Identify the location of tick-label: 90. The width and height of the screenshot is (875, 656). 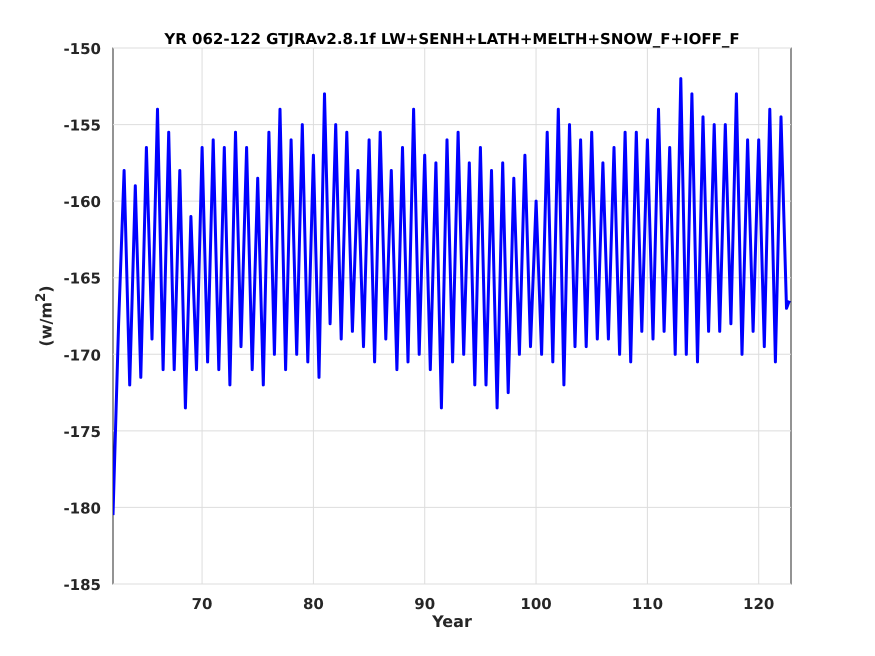
(425, 604).